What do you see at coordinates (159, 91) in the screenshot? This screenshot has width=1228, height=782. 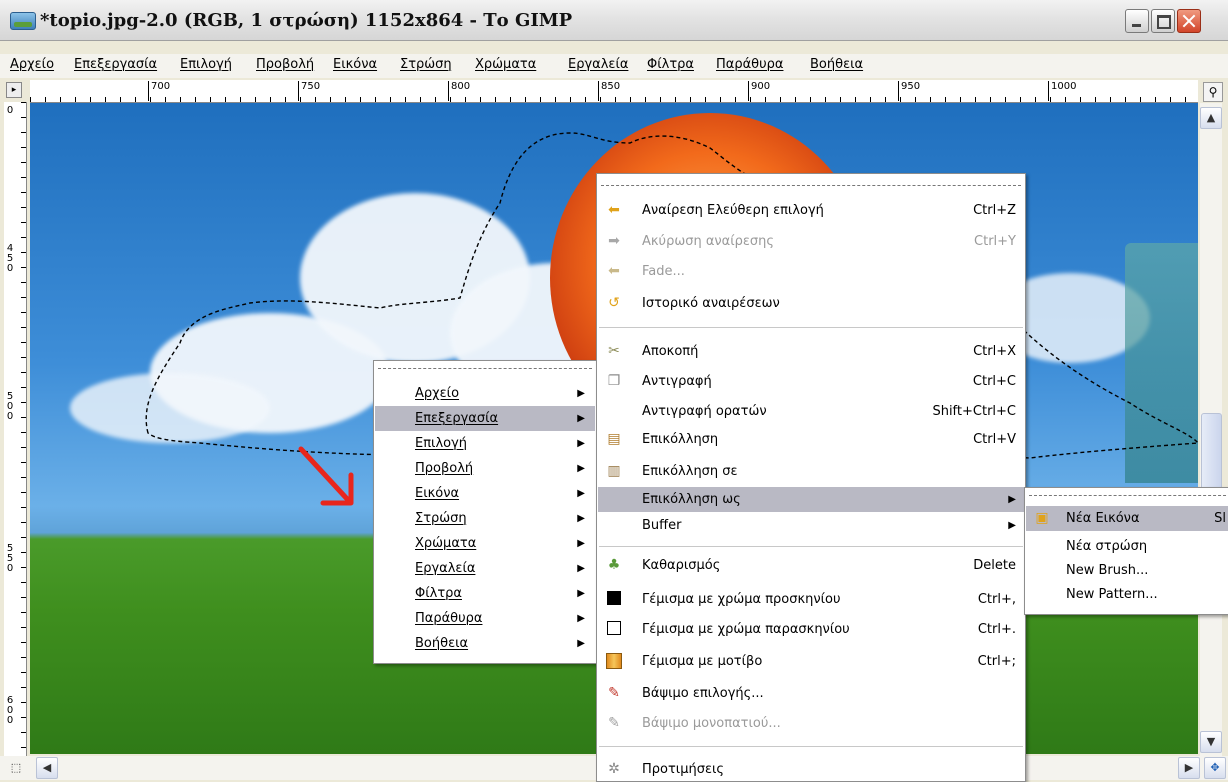 I see `ruler-label: 700` at bounding box center [159, 91].